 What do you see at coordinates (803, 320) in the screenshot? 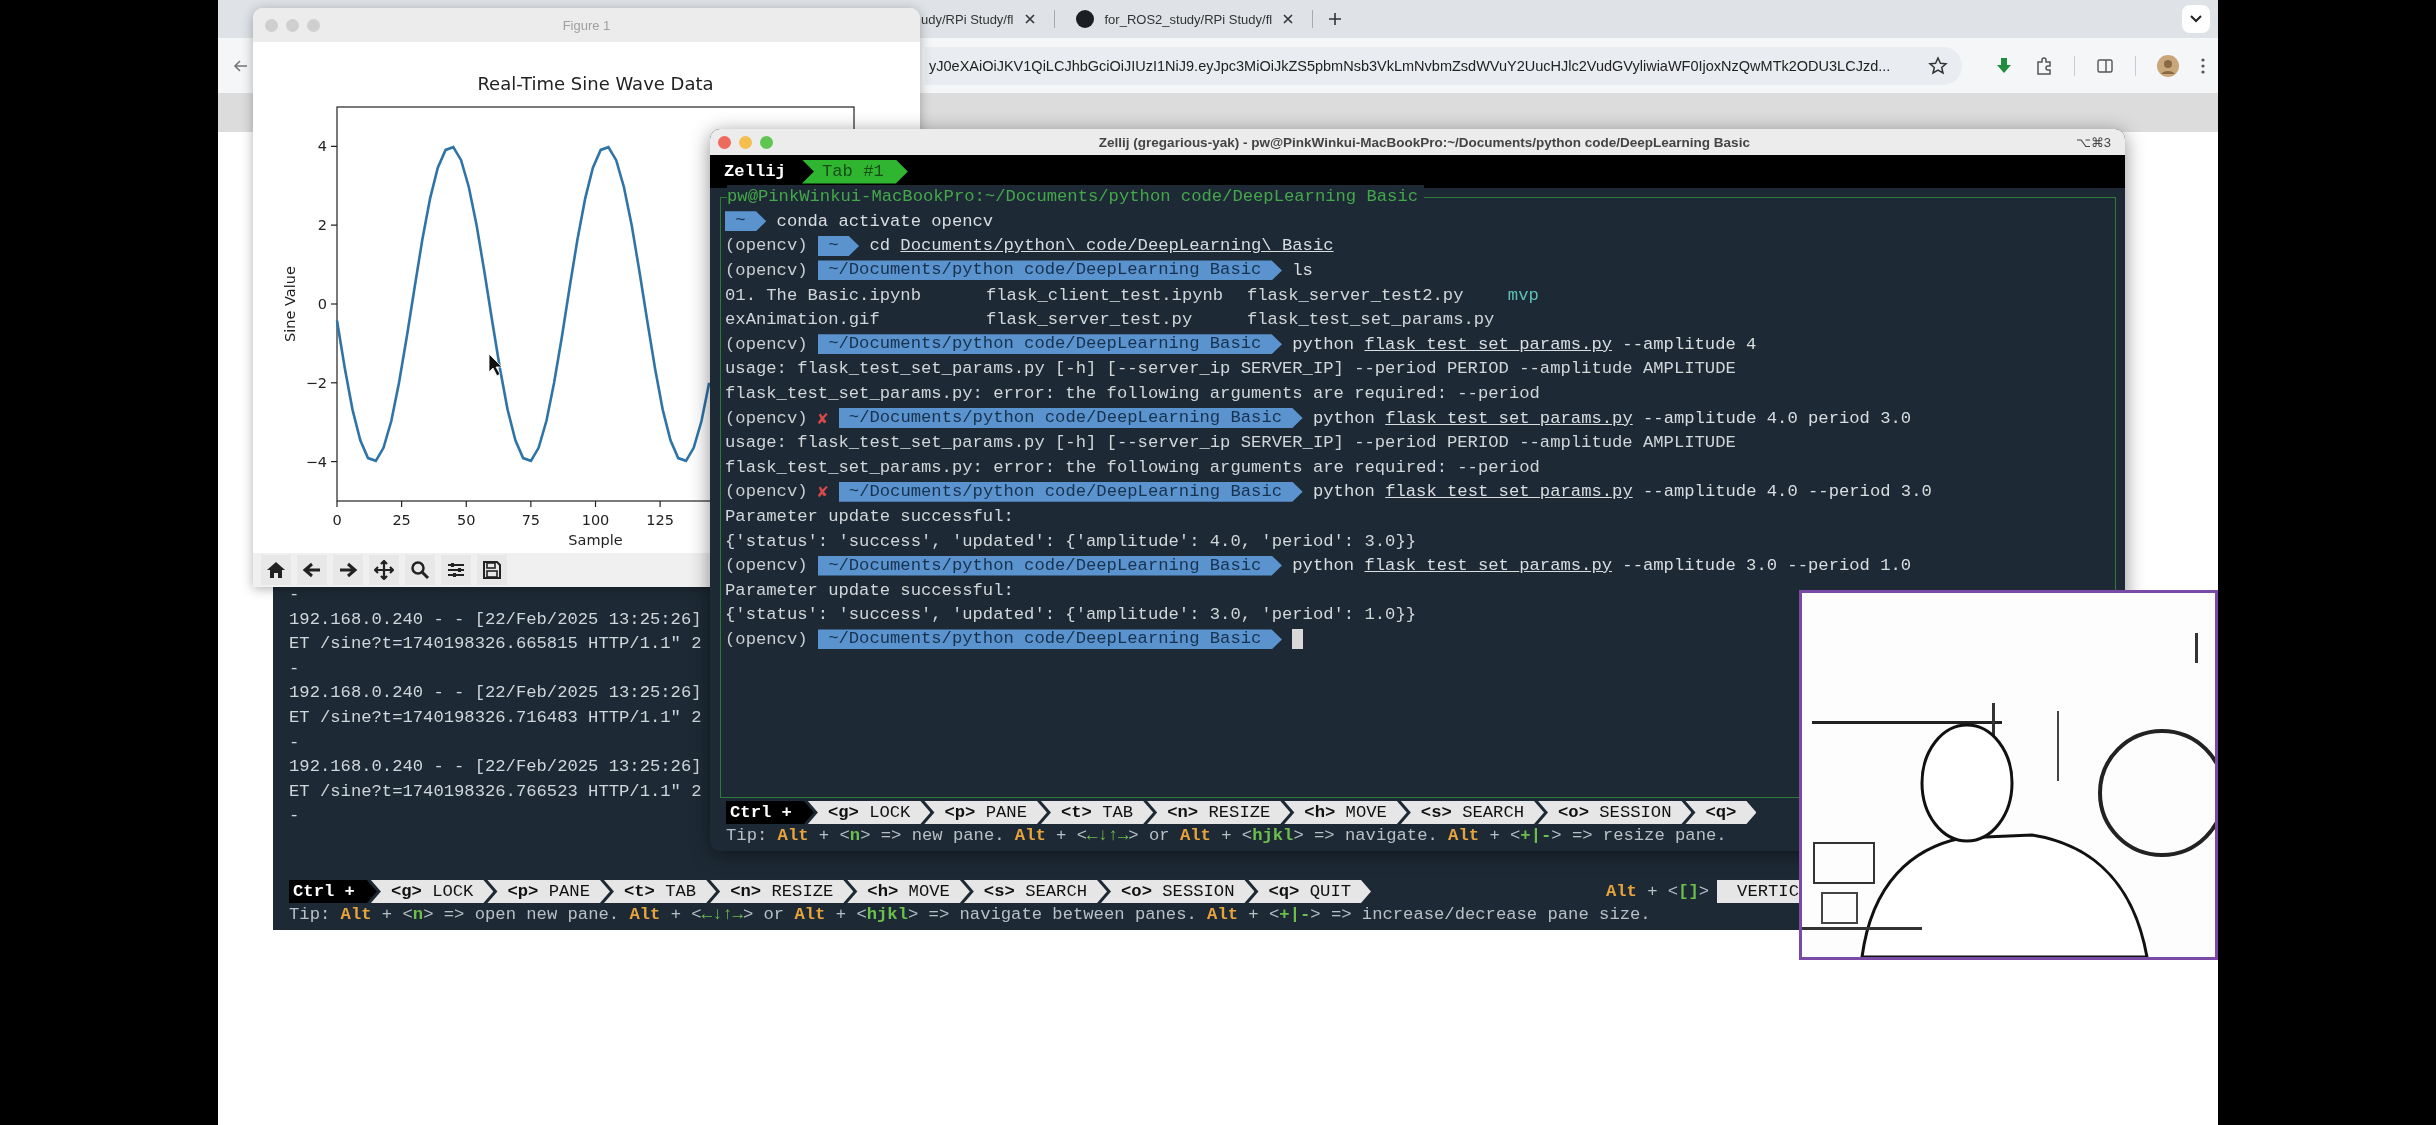
I see `file-name: exAnimation.gif` at bounding box center [803, 320].